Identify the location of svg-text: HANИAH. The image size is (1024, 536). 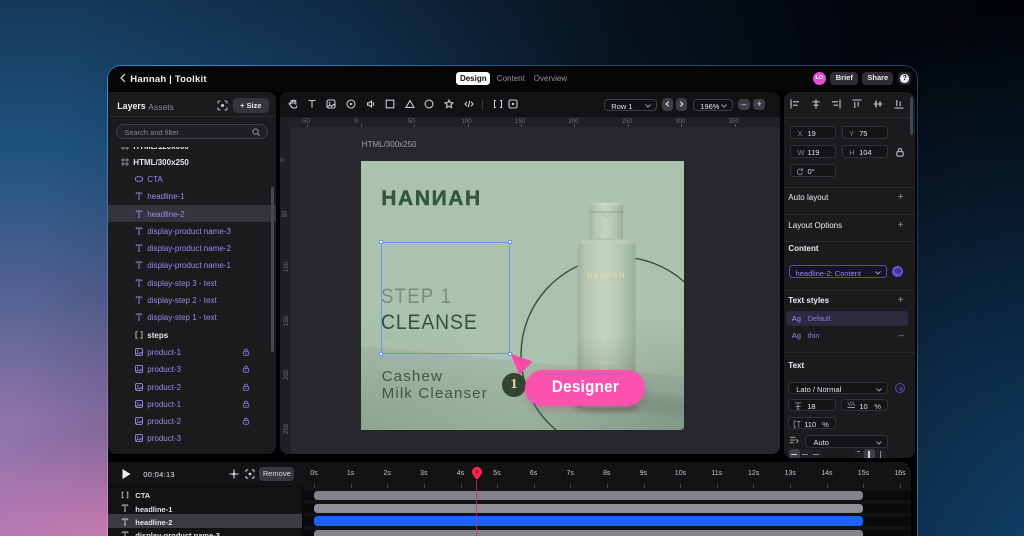
(606, 276).